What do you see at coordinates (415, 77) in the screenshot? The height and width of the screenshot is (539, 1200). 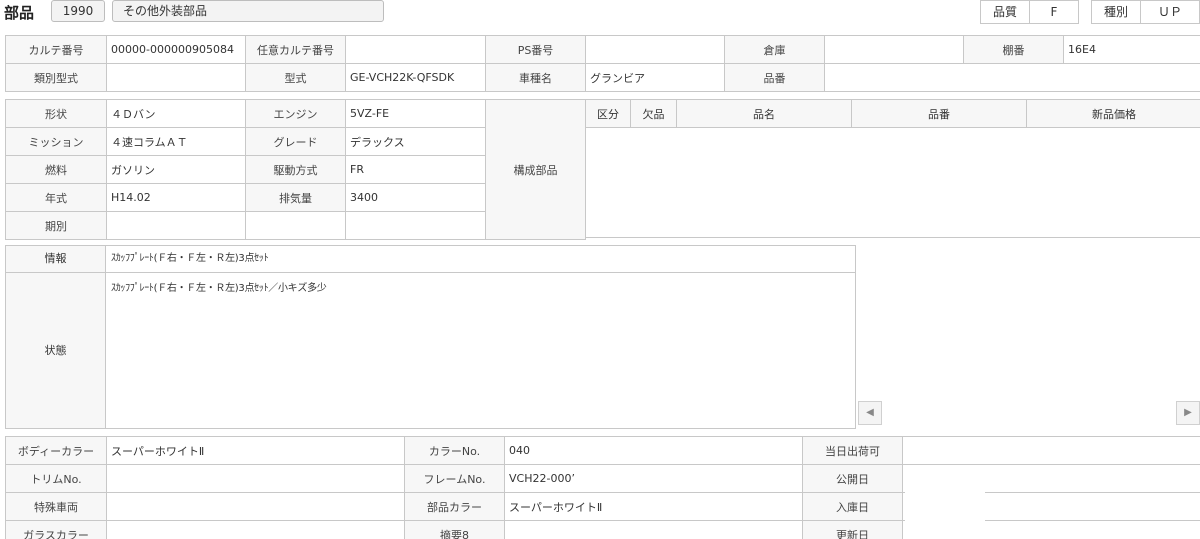 I see `model-value: GE-VCH22K-QFSDK` at bounding box center [415, 77].